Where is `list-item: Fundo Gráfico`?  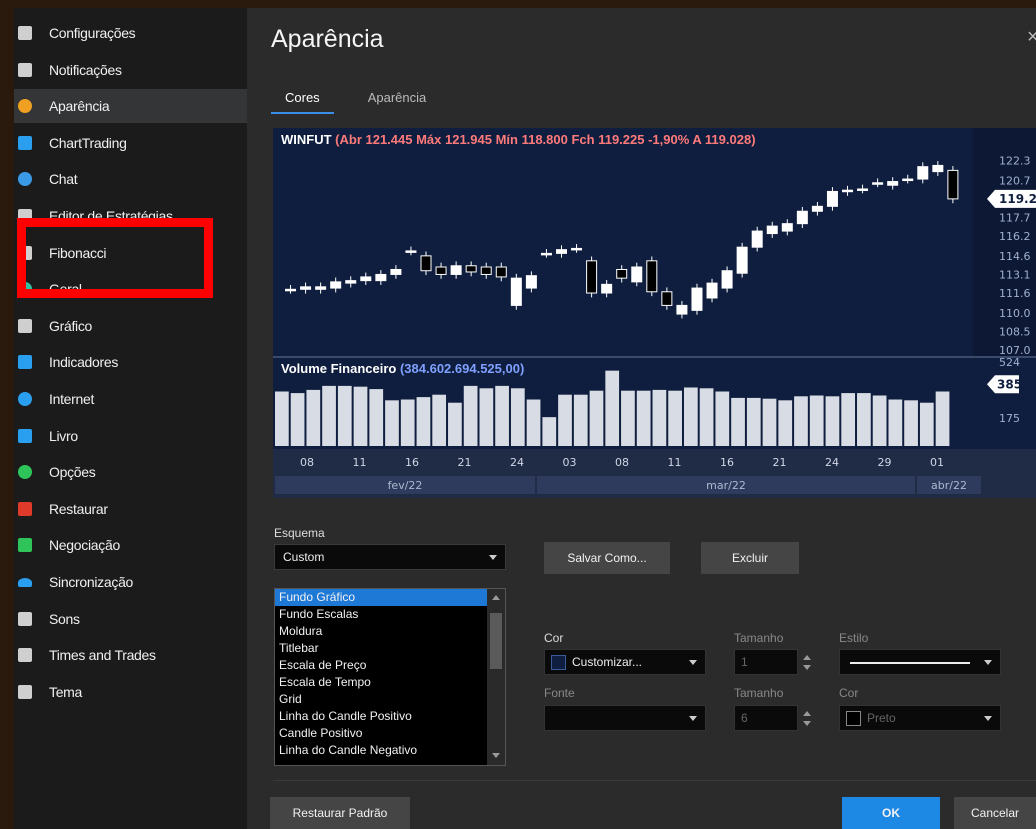 list-item: Fundo Gráfico is located at coordinates (390, 597).